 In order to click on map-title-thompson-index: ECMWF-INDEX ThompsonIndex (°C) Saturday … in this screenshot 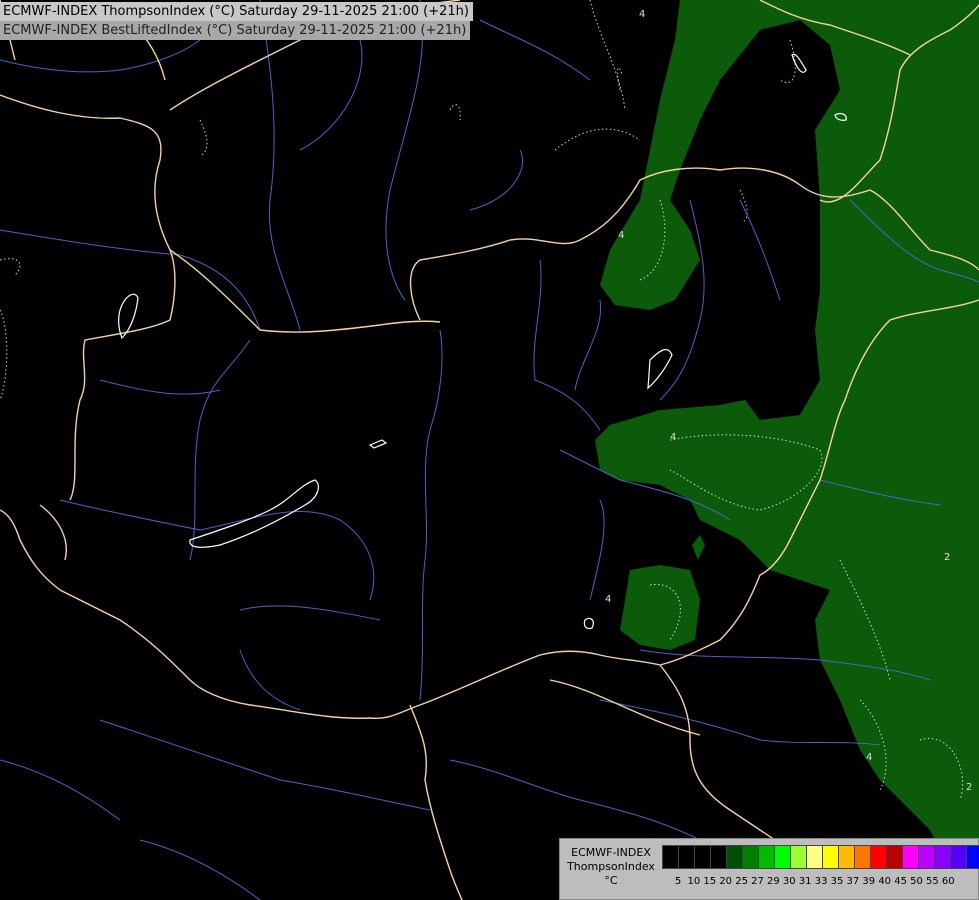, I will do `click(236, 11)`.